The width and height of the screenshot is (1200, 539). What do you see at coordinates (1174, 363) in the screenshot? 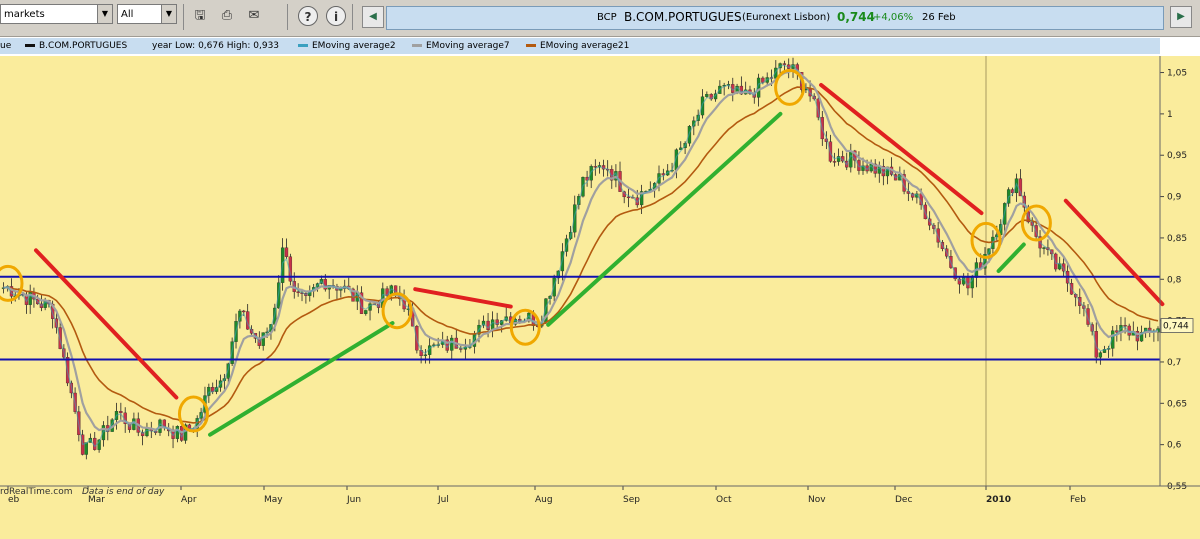
I see `y-tick-label: 0,7` at bounding box center [1174, 363].